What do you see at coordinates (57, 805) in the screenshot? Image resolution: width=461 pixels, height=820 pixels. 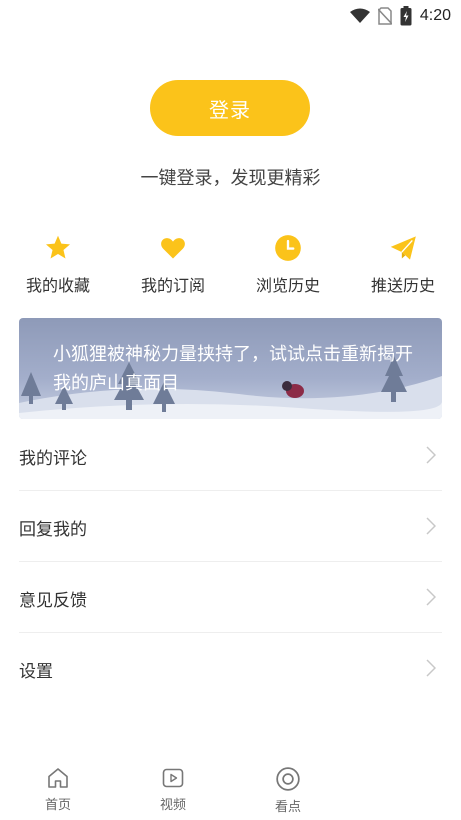 I see `tab-label: 首页` at bounding box center [57, 805].